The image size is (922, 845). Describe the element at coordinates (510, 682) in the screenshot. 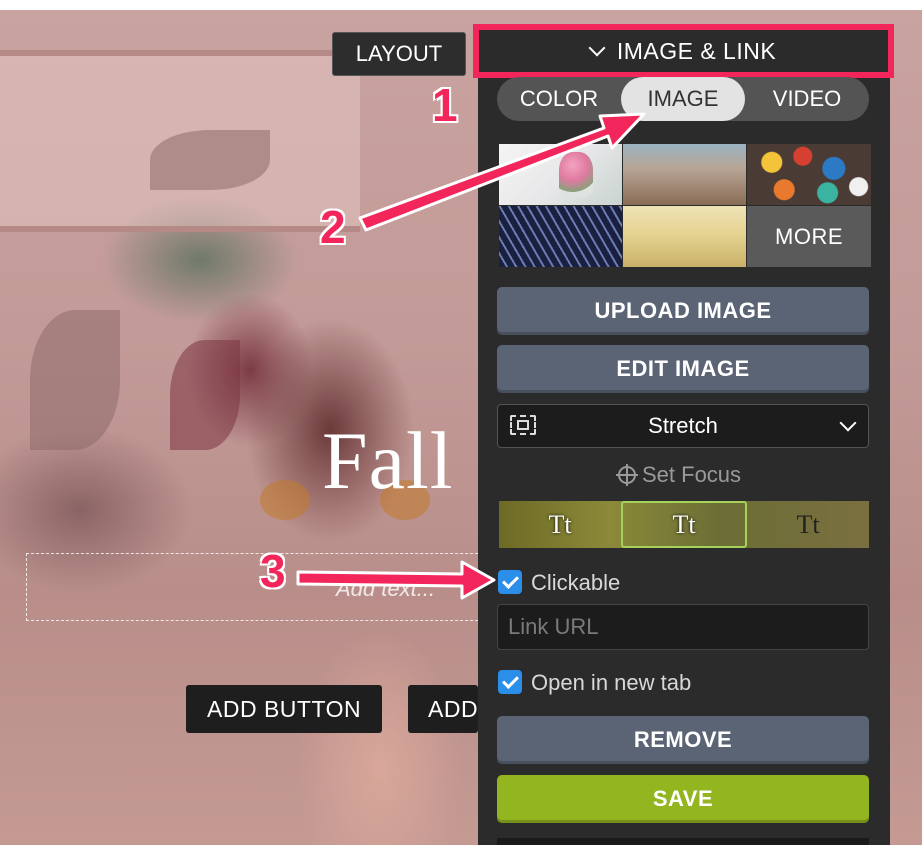

I see `open-new-tab-checkbox` at that location.